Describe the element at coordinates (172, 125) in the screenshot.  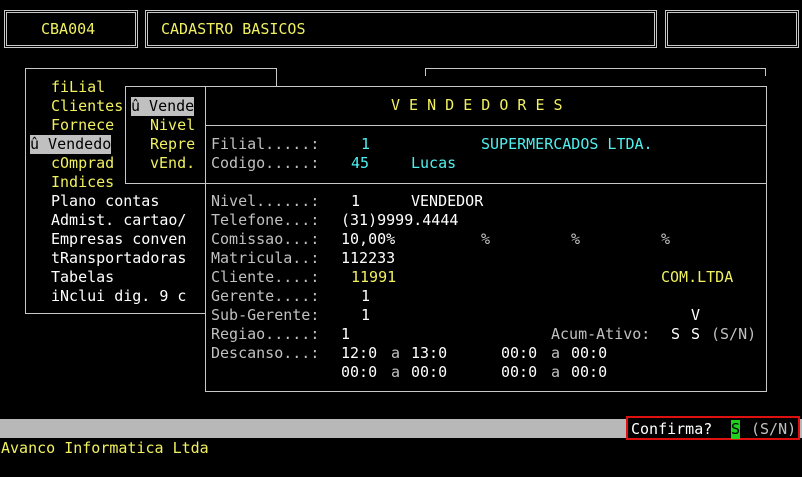
I see `submenu-item-nivel: Nivel` at that location.